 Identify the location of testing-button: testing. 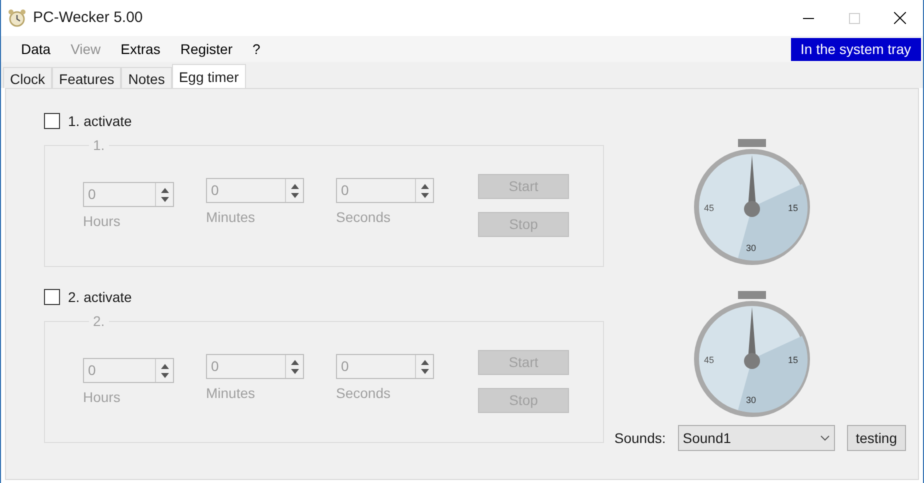
(876, 438).